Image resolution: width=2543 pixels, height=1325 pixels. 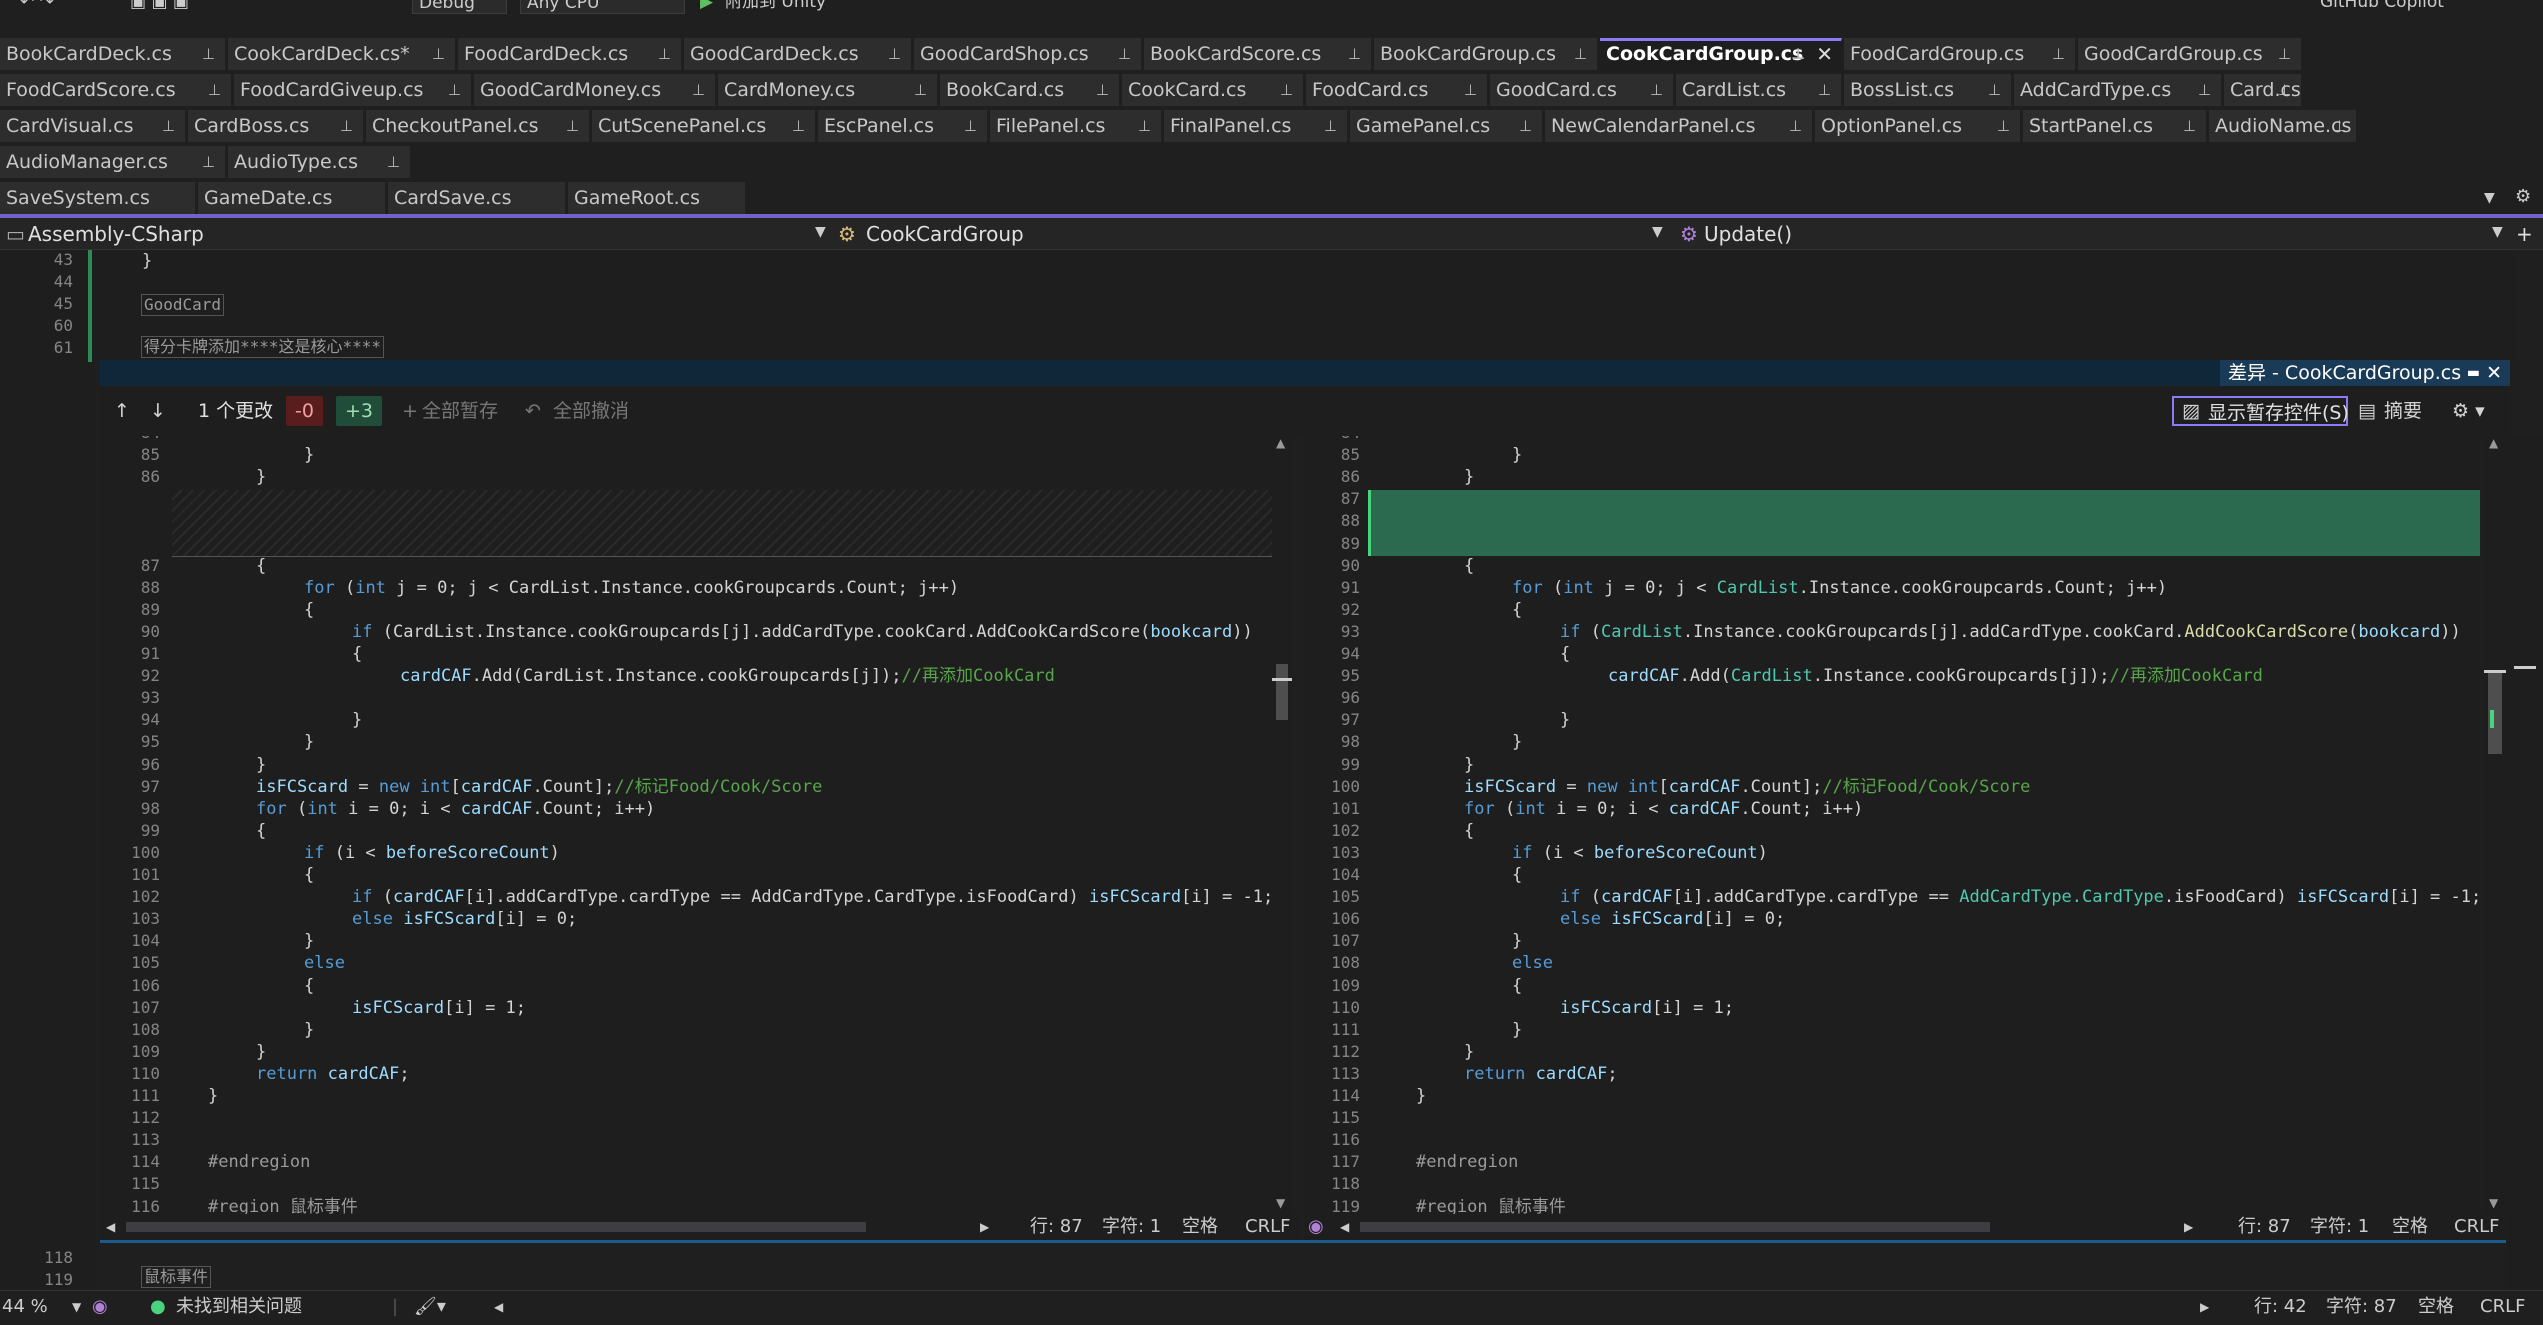 What do you see at coordinates (1256, 126) in the screenshot?
I see `tab-finalpanel-cs: FinalPanel.cs ⊥` at bounding box center [1256, 126].